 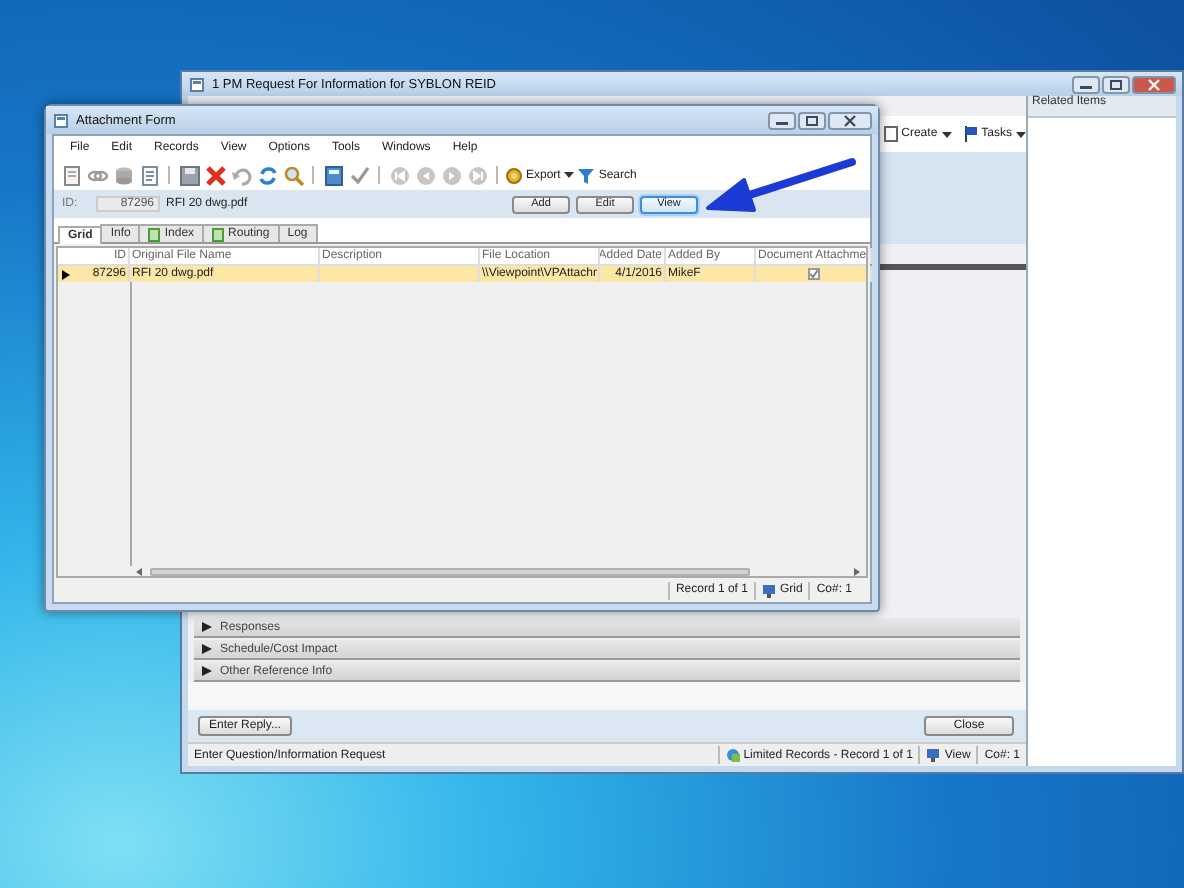 What do you see at coordinates (66, 274) in the screenshot?
I see `row-pointer-icon` at bounding box center [66, 274].